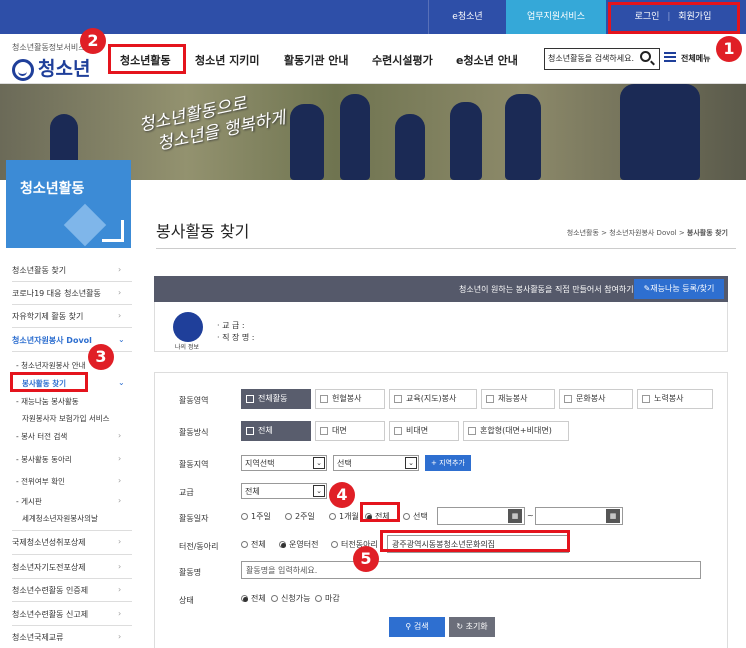  What do you see at coordinates (199, 546) in the screenshot?
I see `label-center: 터전/동아리` at bounding box center [199, 546].